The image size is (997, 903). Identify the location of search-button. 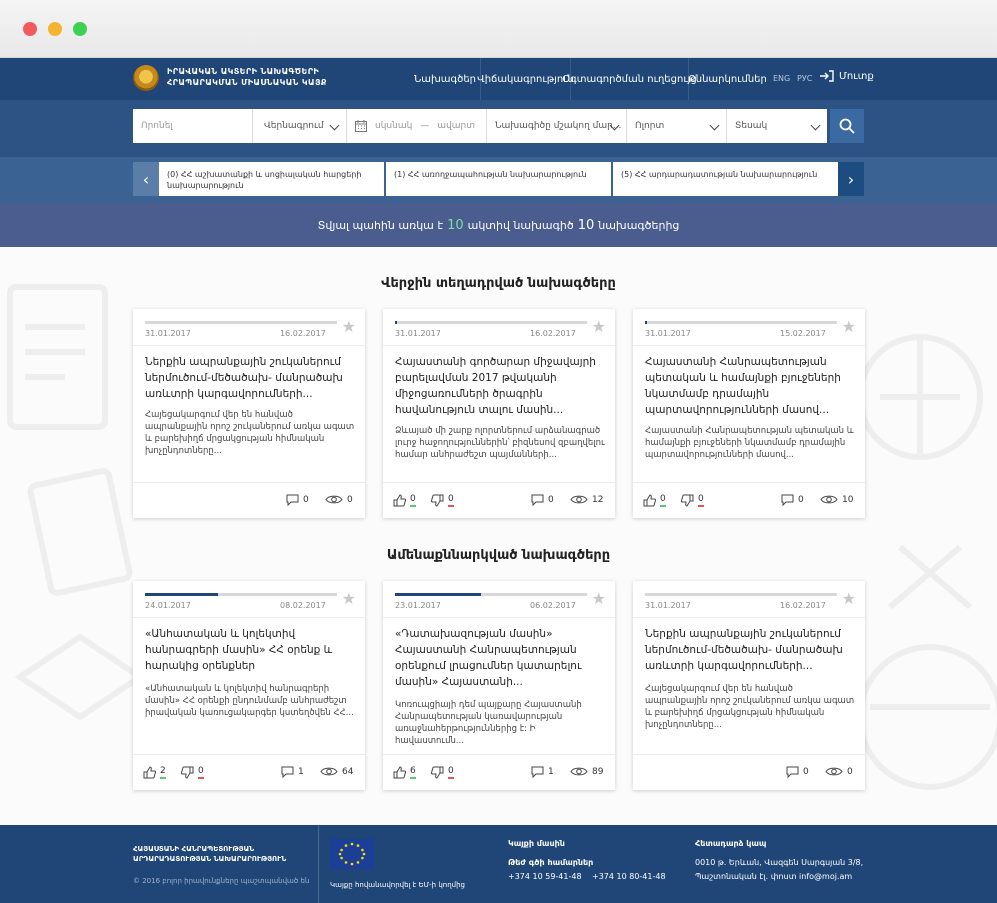
(847, 126).